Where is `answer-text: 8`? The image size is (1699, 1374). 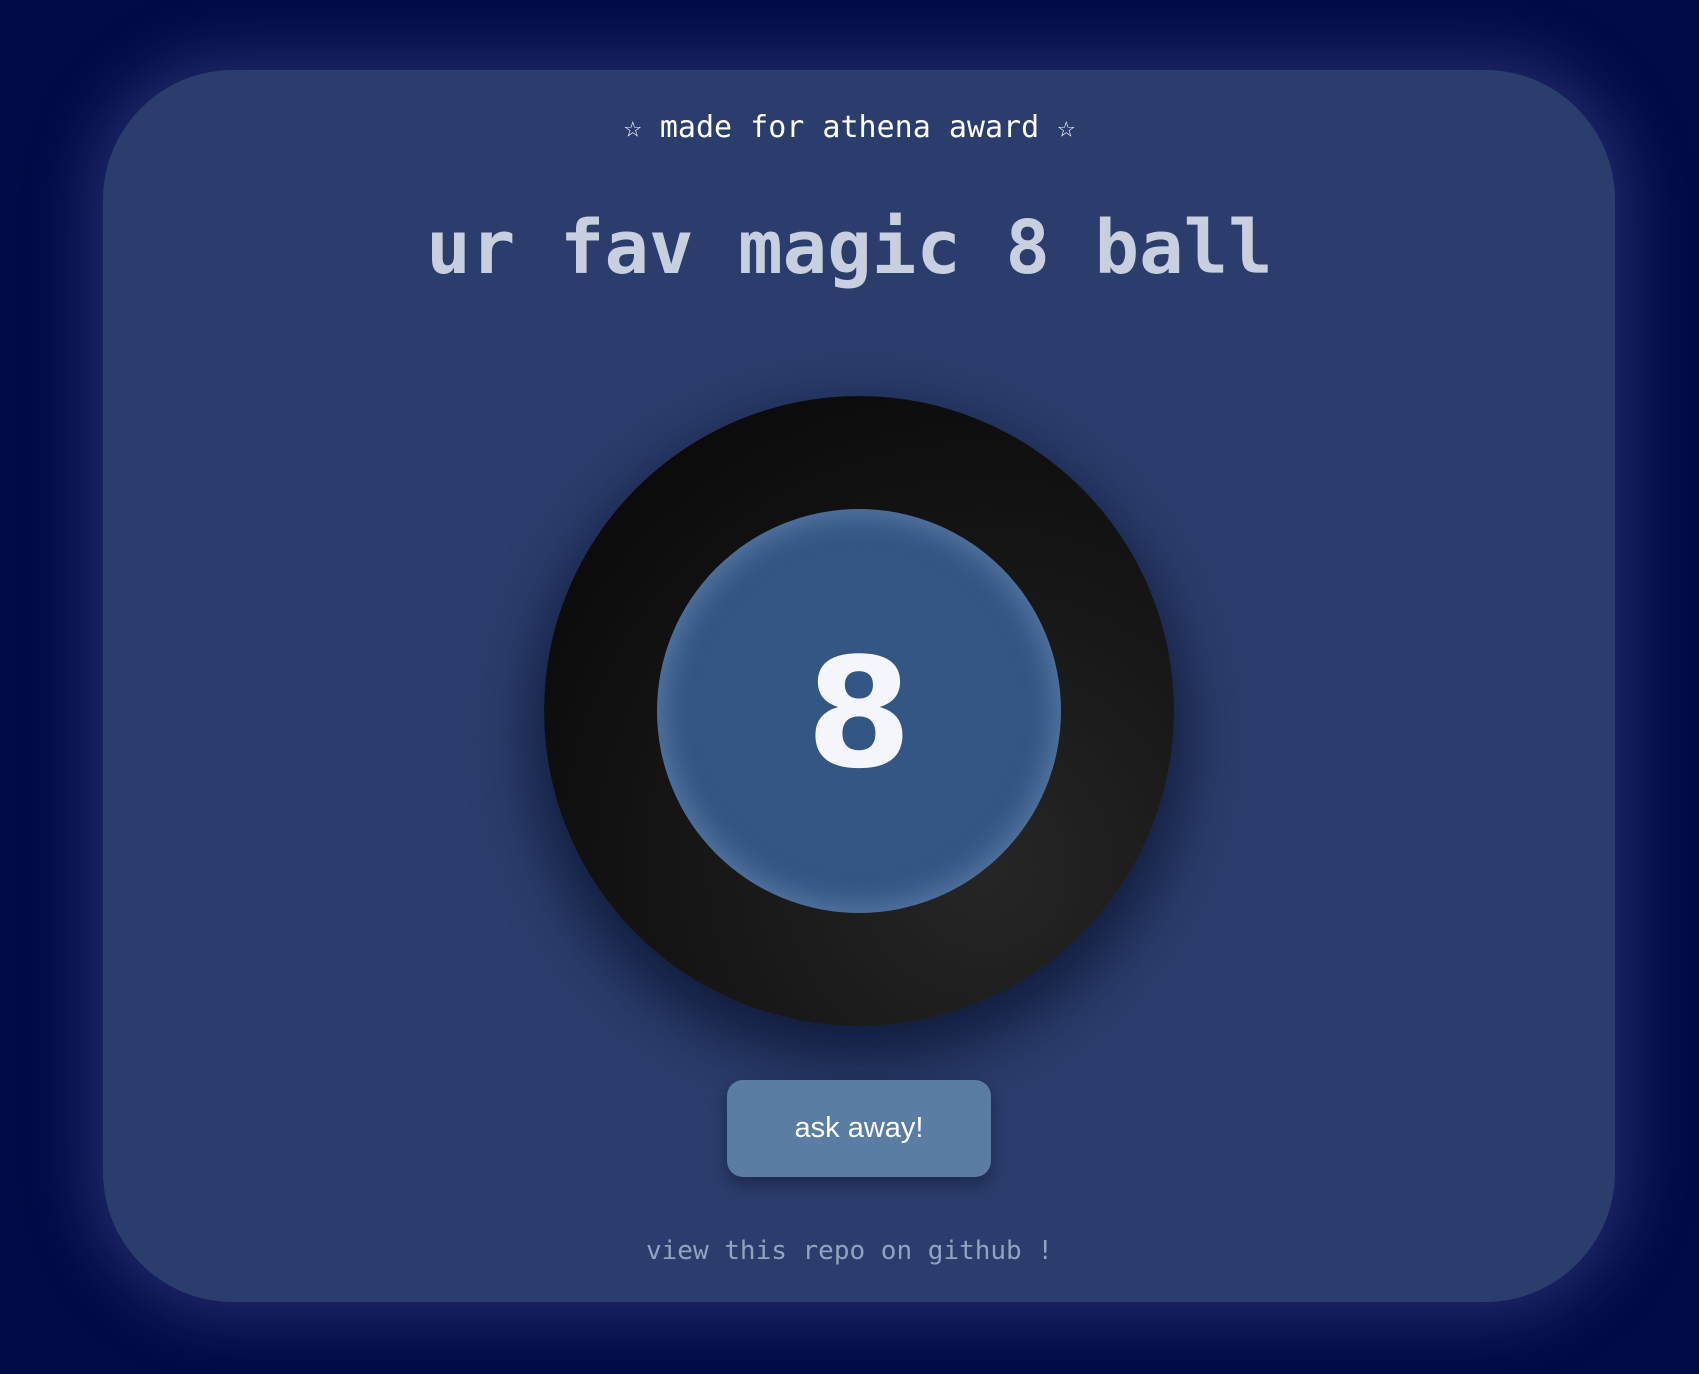 answer-text: 8 is located at coordinates (859, 713).